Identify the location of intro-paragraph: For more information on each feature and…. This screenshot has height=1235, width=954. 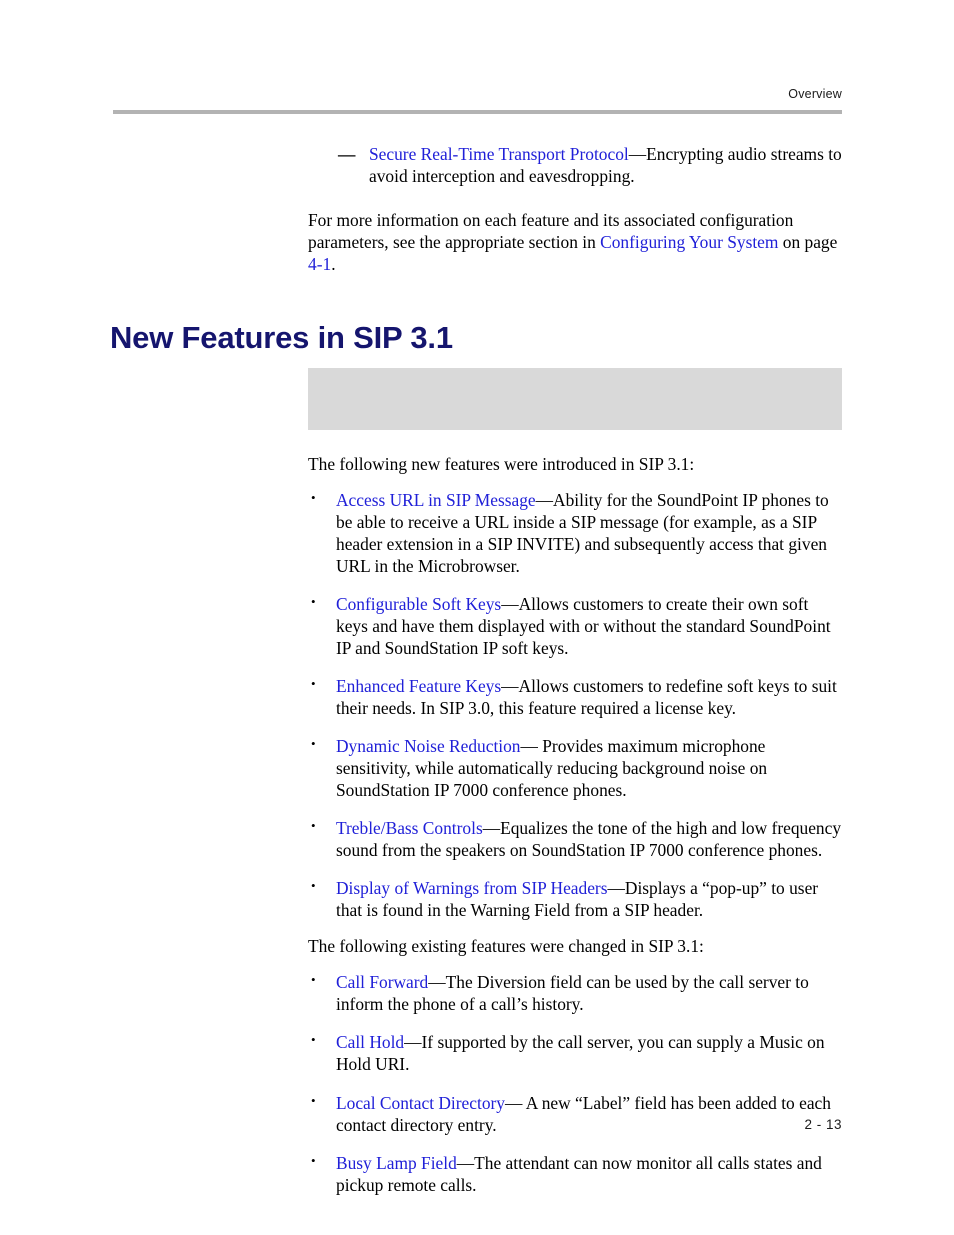
(575, 242).